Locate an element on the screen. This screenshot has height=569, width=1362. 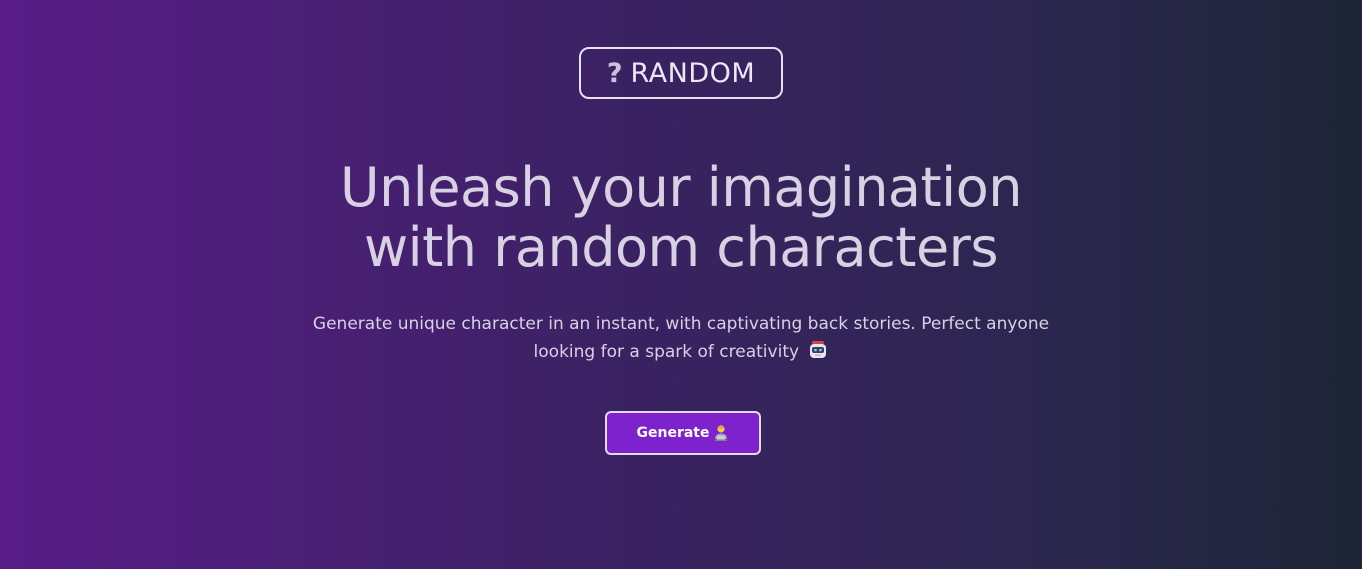
generate-button-label: Generate is located at coordinates (673, 433).